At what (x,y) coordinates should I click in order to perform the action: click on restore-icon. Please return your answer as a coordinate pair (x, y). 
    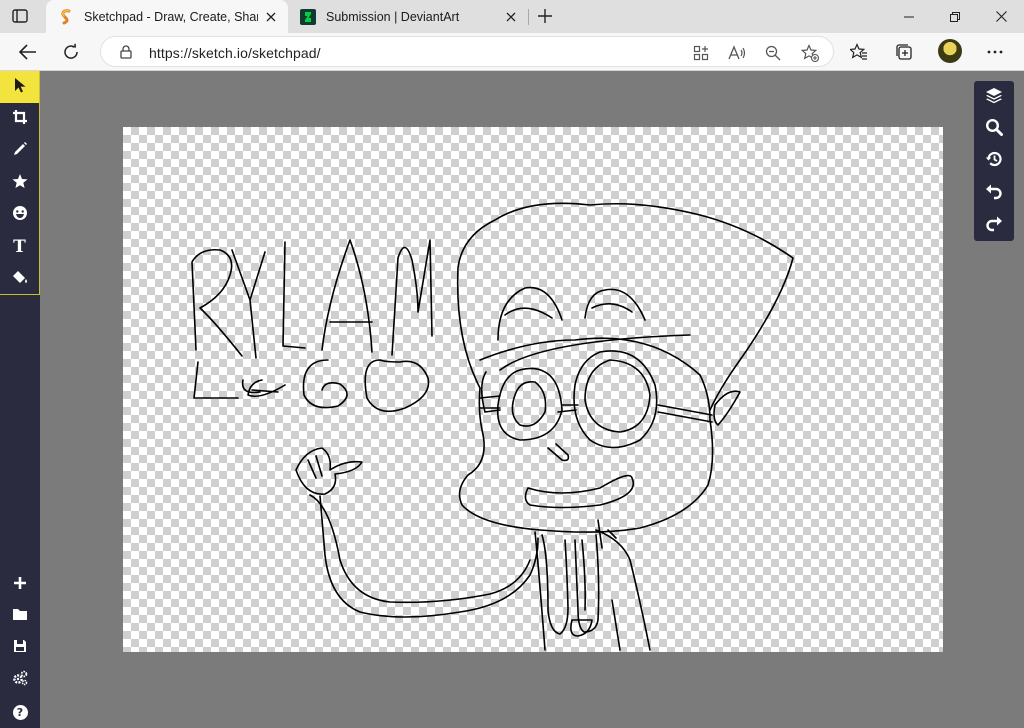
    Looking at the image, I should click on (955, 16).